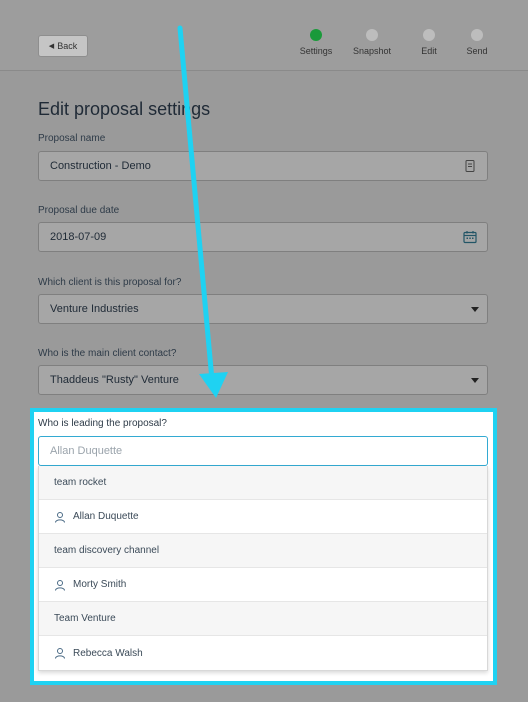 The height and width of the screenshot is (702, 528). Describe the element at coordinates (124, 109) in the screenshot. I see `page-title: Edit proposal settings` at that location.